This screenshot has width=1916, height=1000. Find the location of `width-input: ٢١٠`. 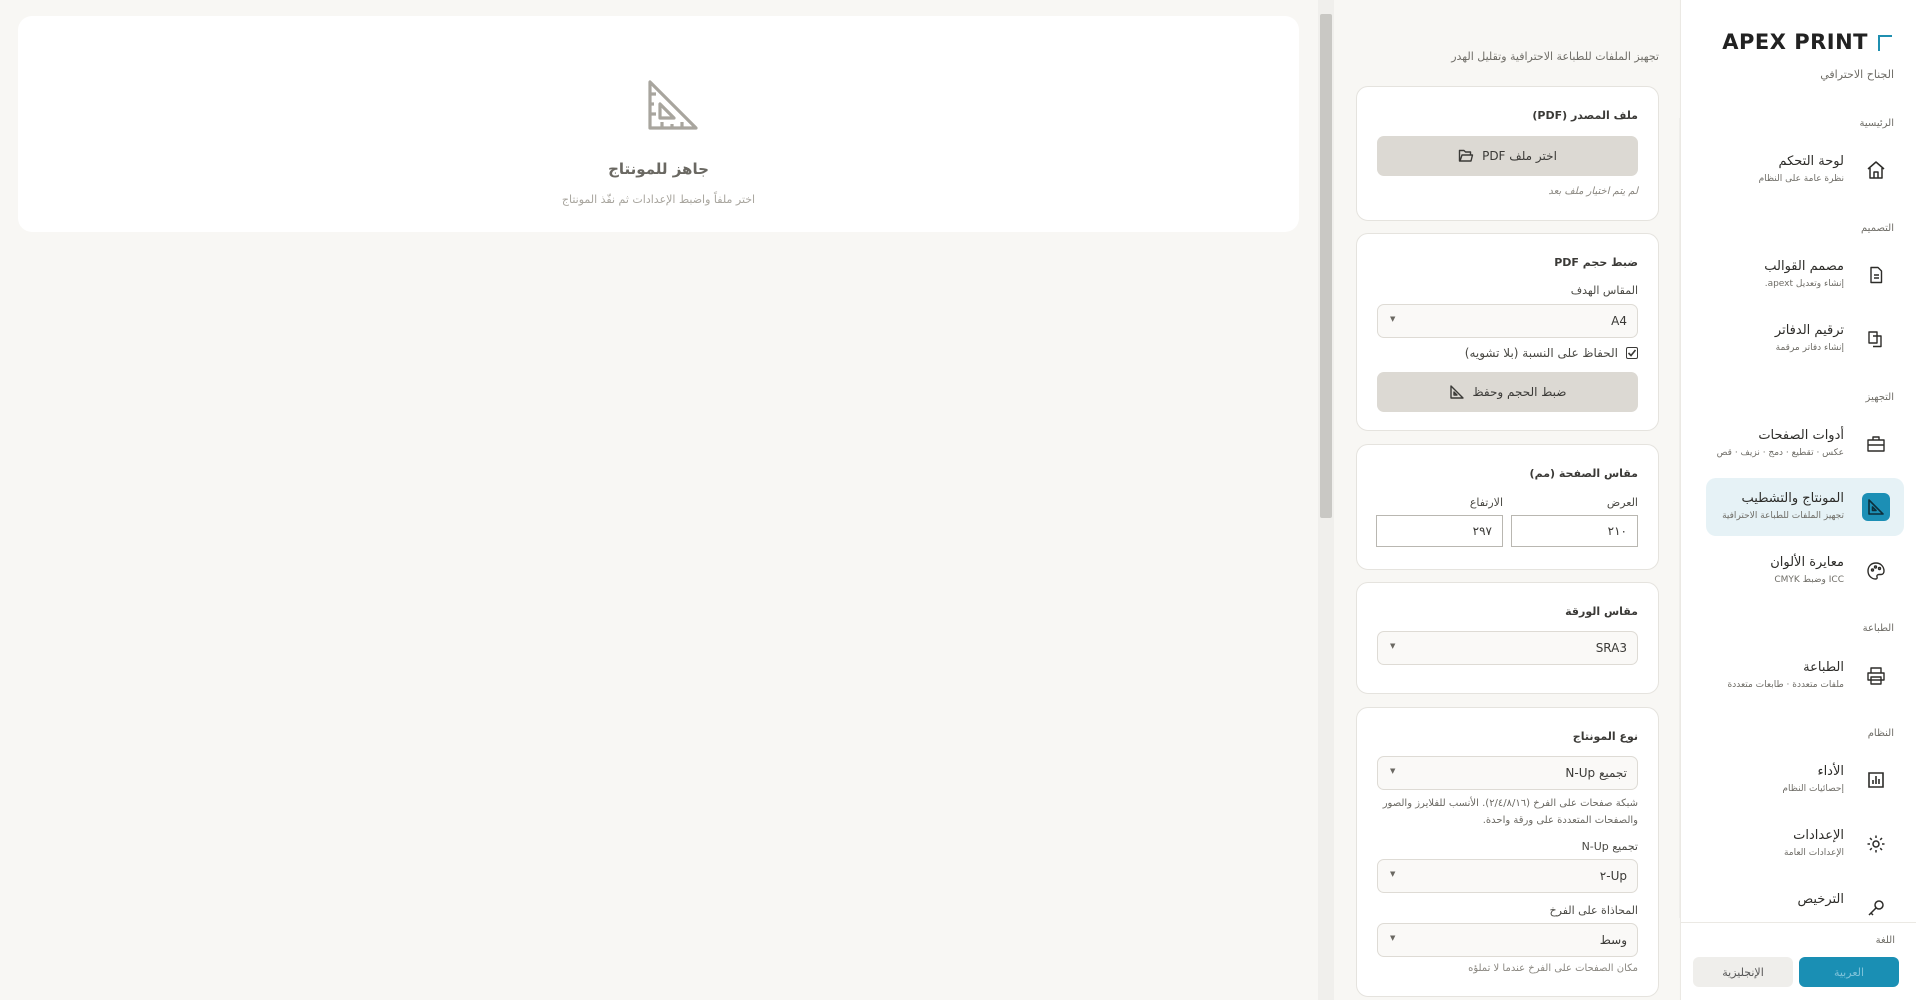

width-input: ٢١٠ is located at coordinates (1574, 531).